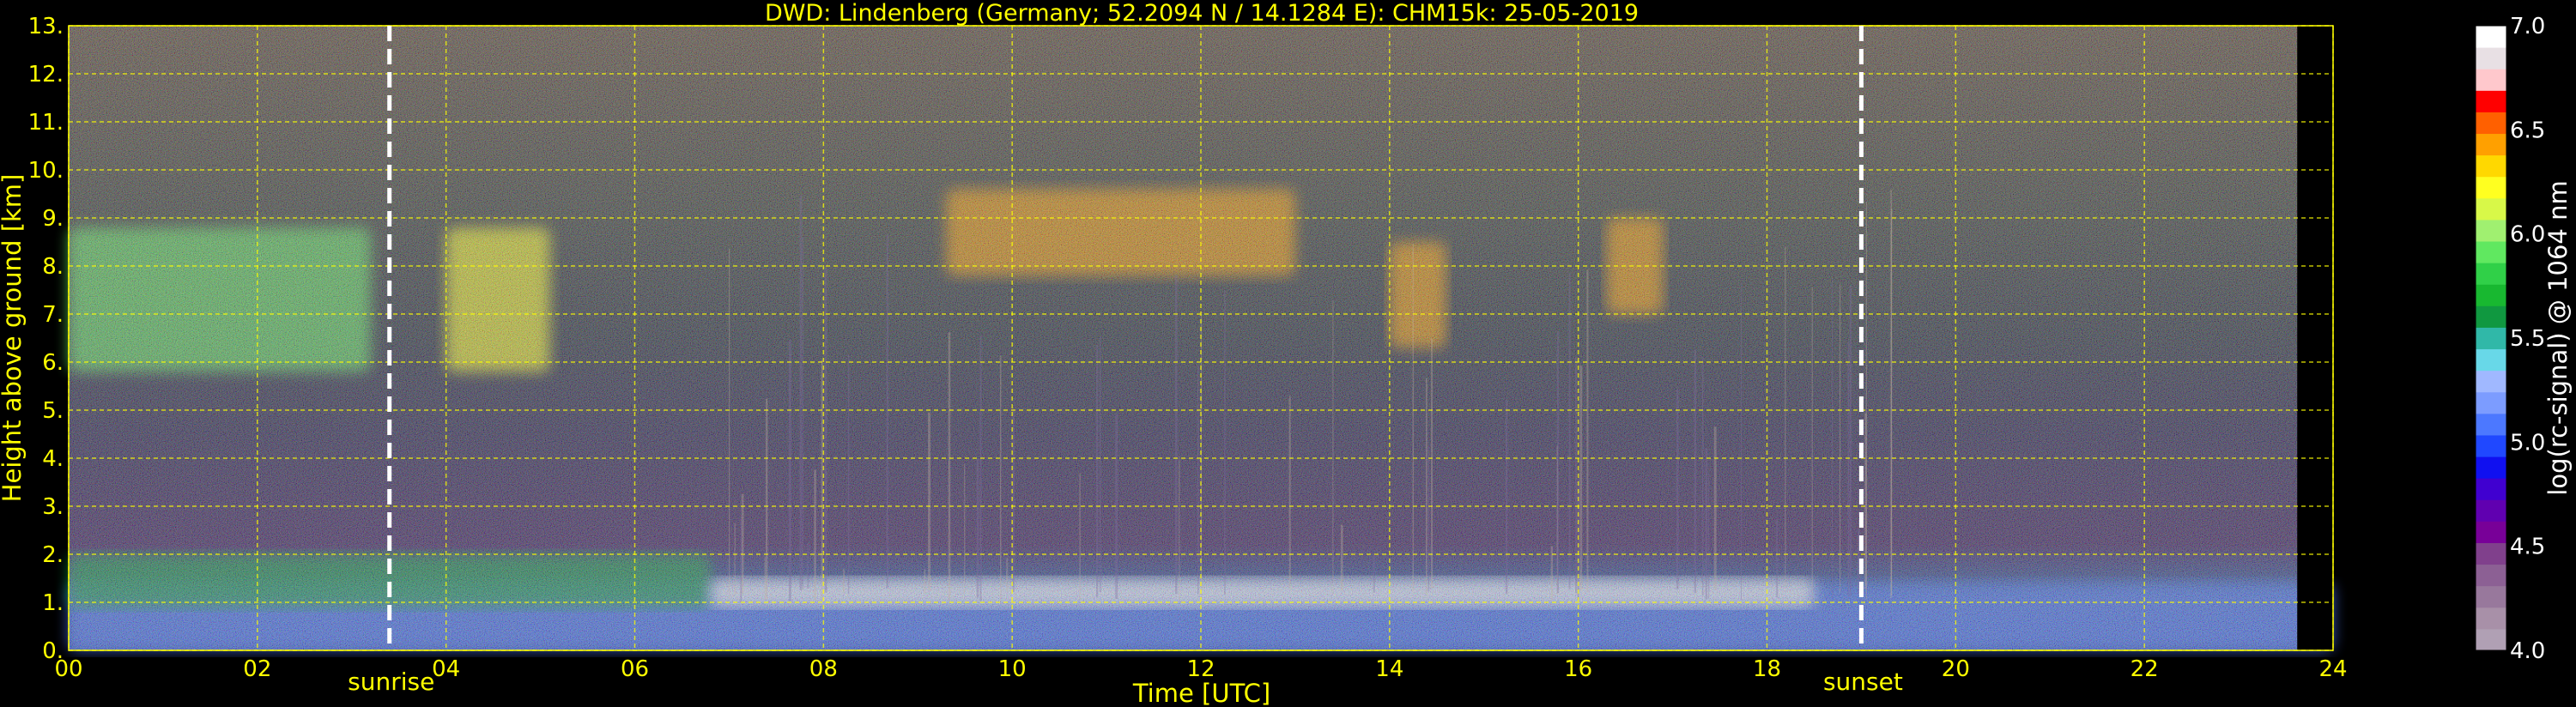 The image size is (2576, 707). What do you see at coordinates (2527, 235) in the screenshot?
I see `colorbar-tick-label: 6.0` at bounding box center [2527, 235].